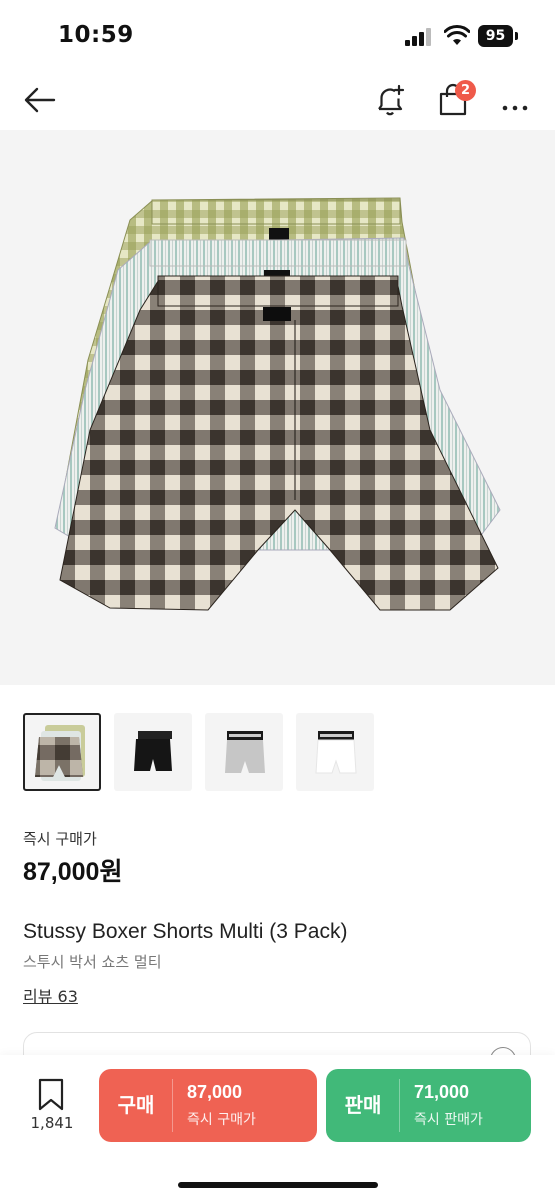  What do you see at coordinates (92, 962) in the screenshot?
I see `product-name-korean: 스투시 박서 쇼츠 멀티` at bounding box center [92, 962].